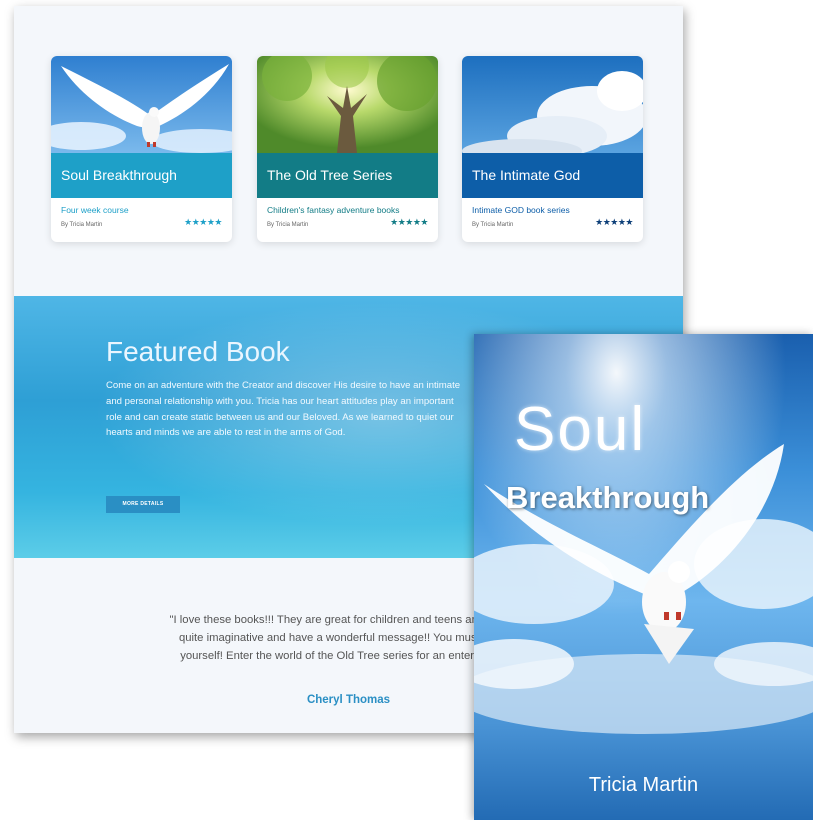 The height and width of the screenshot is (820, 813). I want to click on dove-sky-image, so click(141, 104).